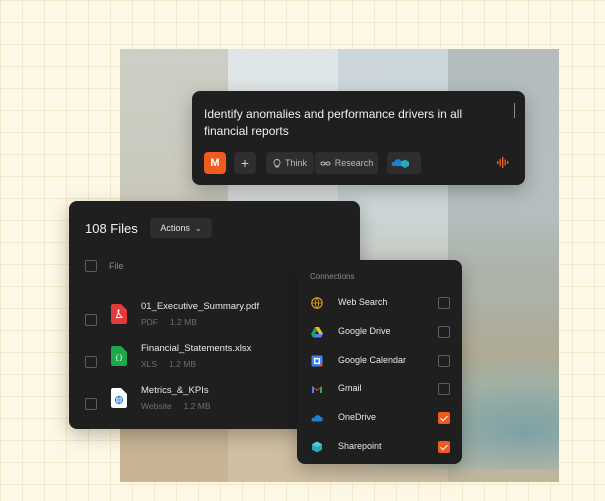  I want to click on cloud-sources-icon, so click(400, 163).